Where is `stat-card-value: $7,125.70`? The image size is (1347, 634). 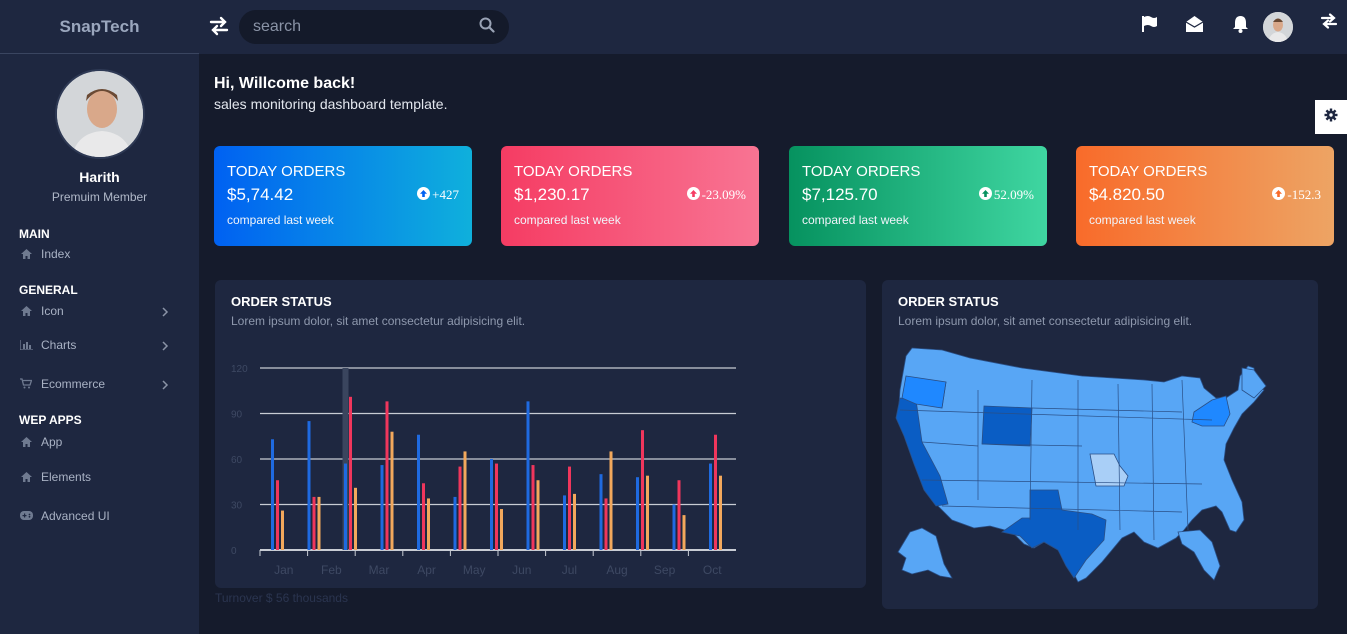 stat-card-value: $7,125.70 is located at coordinates (840, 194).